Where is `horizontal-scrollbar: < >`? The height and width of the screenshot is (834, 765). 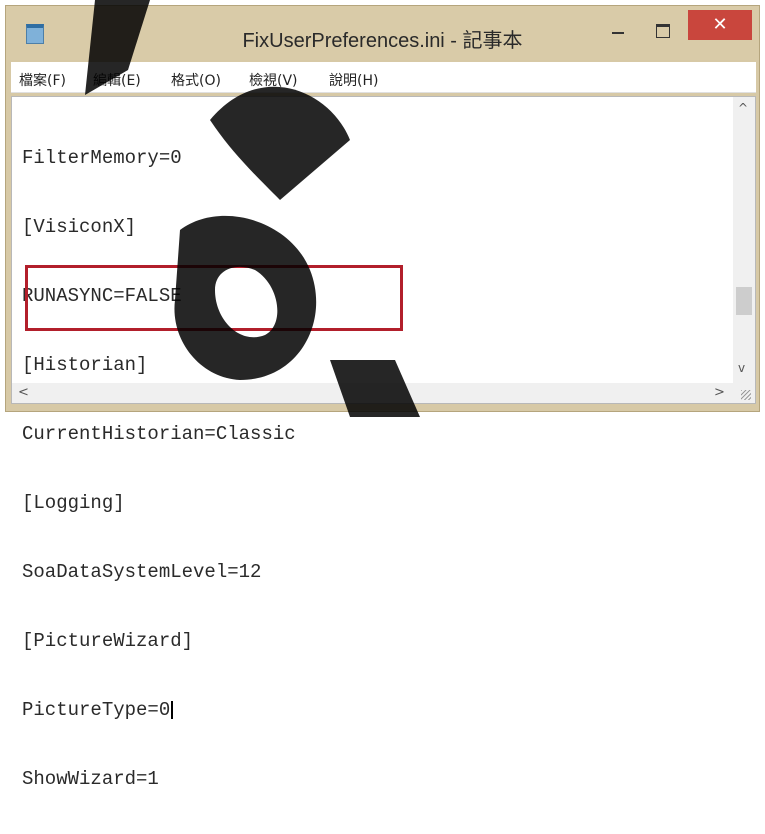 horizontal-scrollbar: < > is located at coordinates (373, 393).